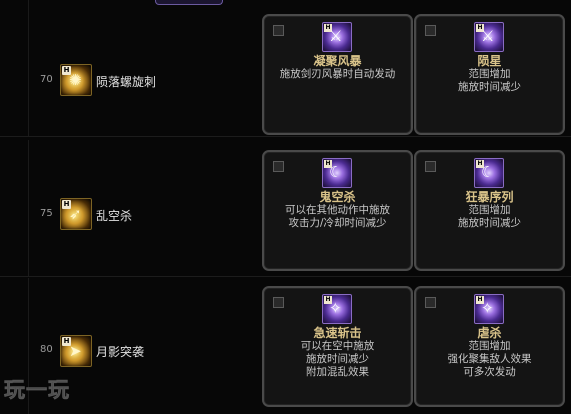 The width and height of the screenshot is (571, 414). I want to click on dash-icon: ➤, so click(75, 351).